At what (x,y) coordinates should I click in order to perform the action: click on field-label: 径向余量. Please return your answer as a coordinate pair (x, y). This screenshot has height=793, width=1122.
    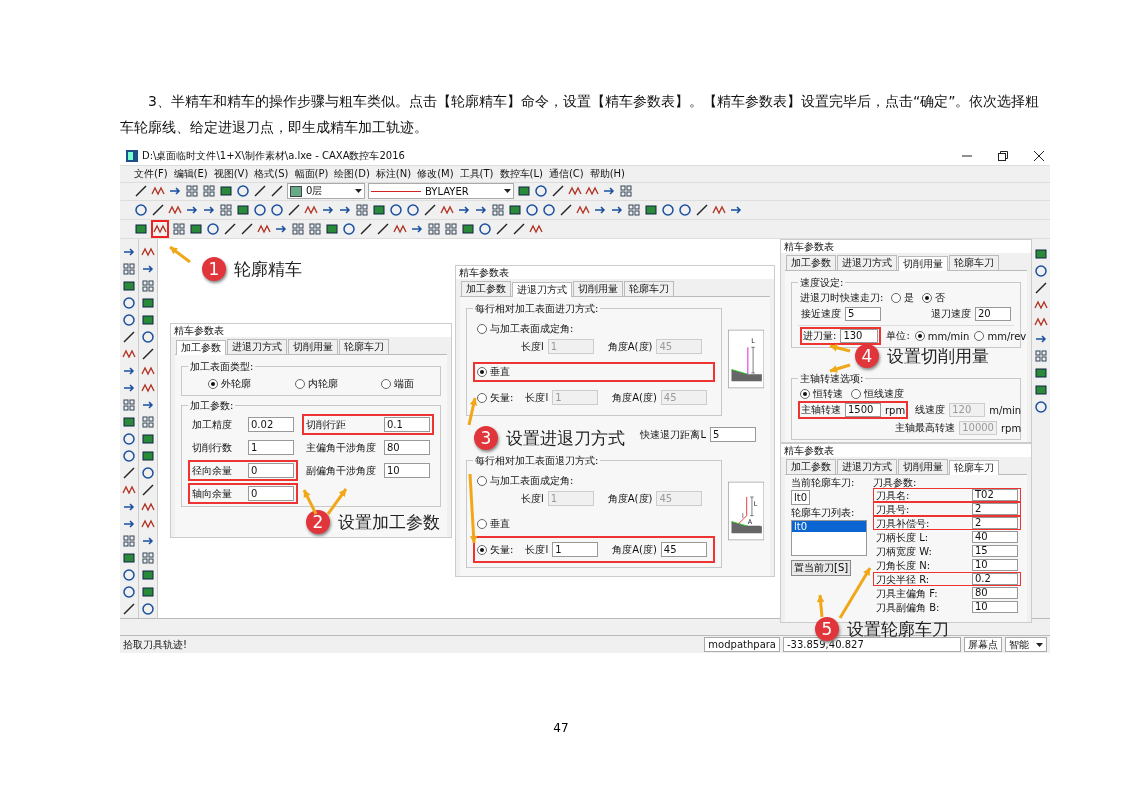
    Looking at the image, I should click on (212, 470).